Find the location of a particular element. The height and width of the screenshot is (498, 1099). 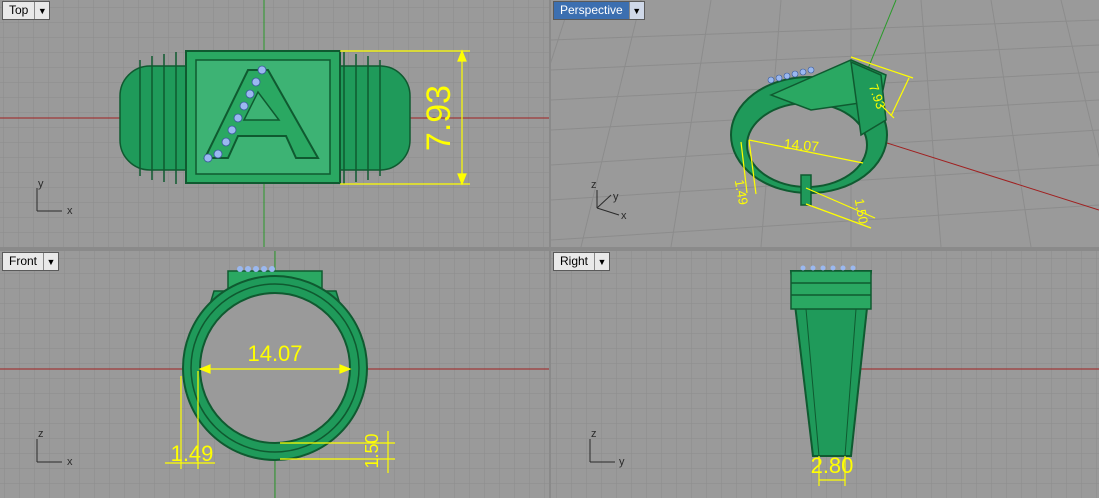

front-gap-value: 1.50 is located at coordinates (372, 450).